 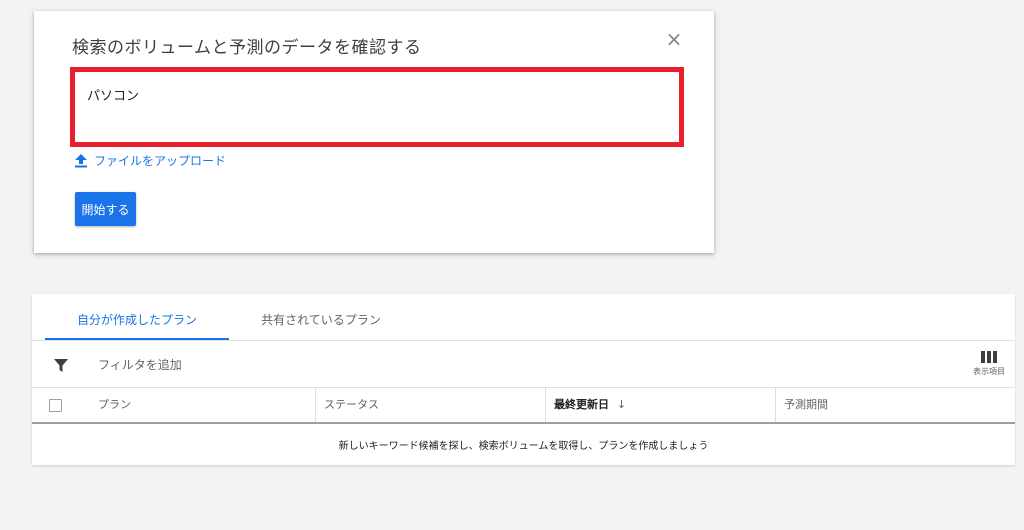 What do you see at coordinates (989, 357) in the screenshot?
I see `columns-icon` at bounding box center [989, 357].